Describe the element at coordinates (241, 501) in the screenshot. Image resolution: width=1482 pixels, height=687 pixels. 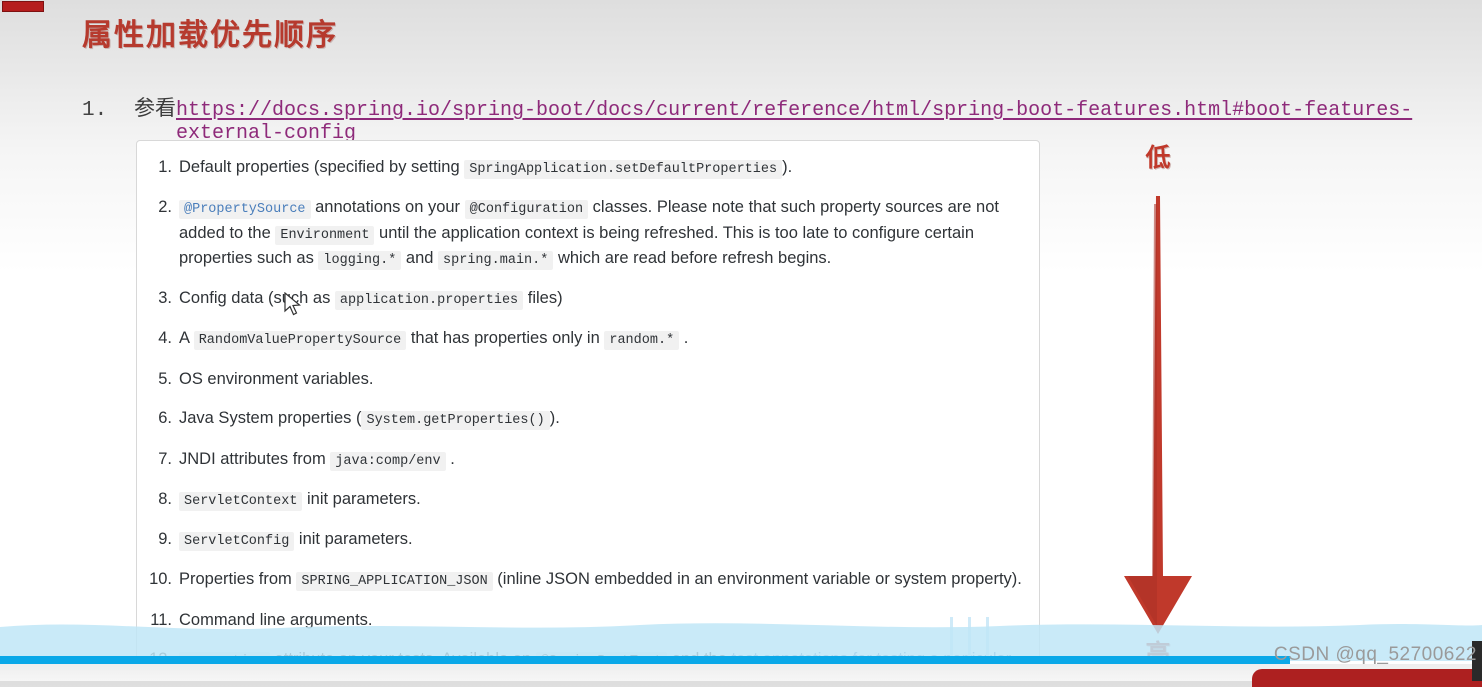
I see `inline-code: ServletContext` at that location.